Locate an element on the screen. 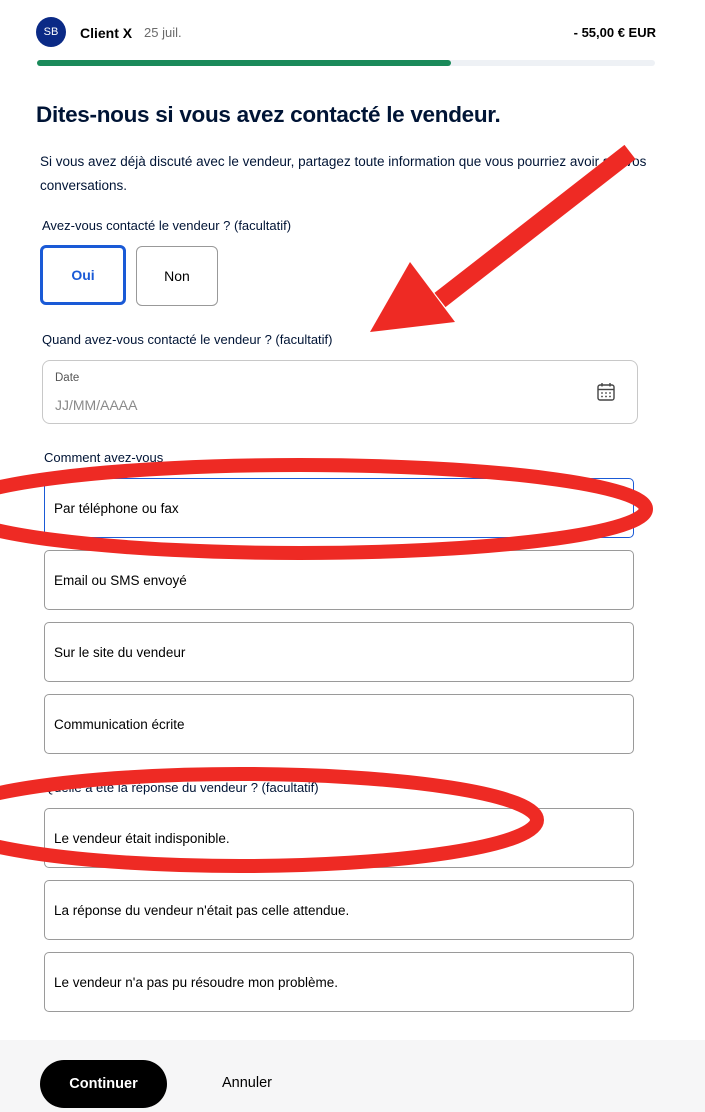  avatar: SB is located at coordinates (51, 32).